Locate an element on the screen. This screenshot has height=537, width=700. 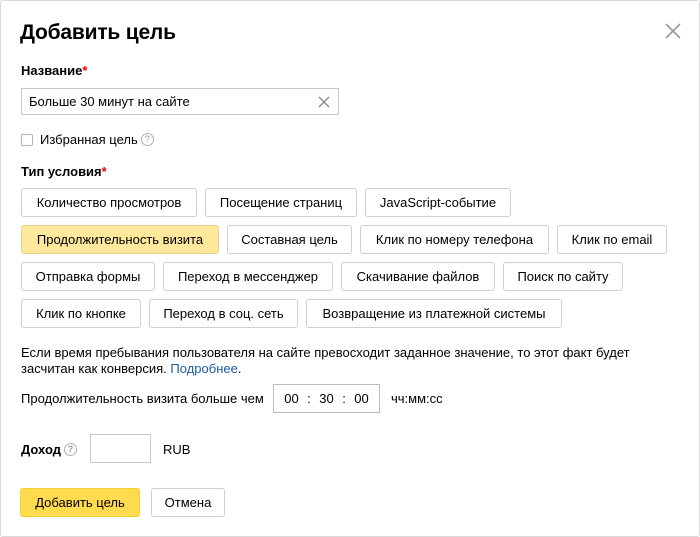
favorite-label: Избранная цель is located at coordinates (89, 139).